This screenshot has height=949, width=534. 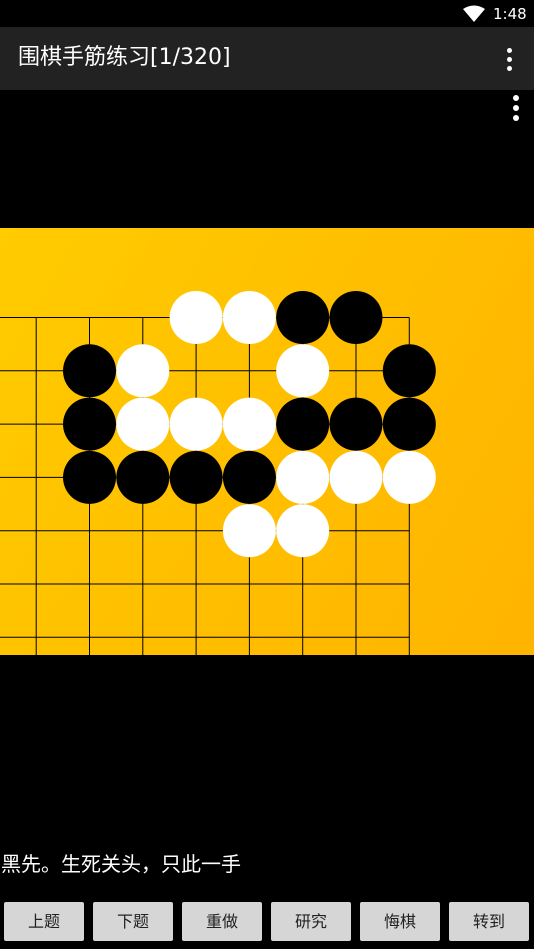 What do you see at coordinates (400, 921) in the screenshot?
I see `undo-move-button: 悔棋` at bounding box center [400, 921].